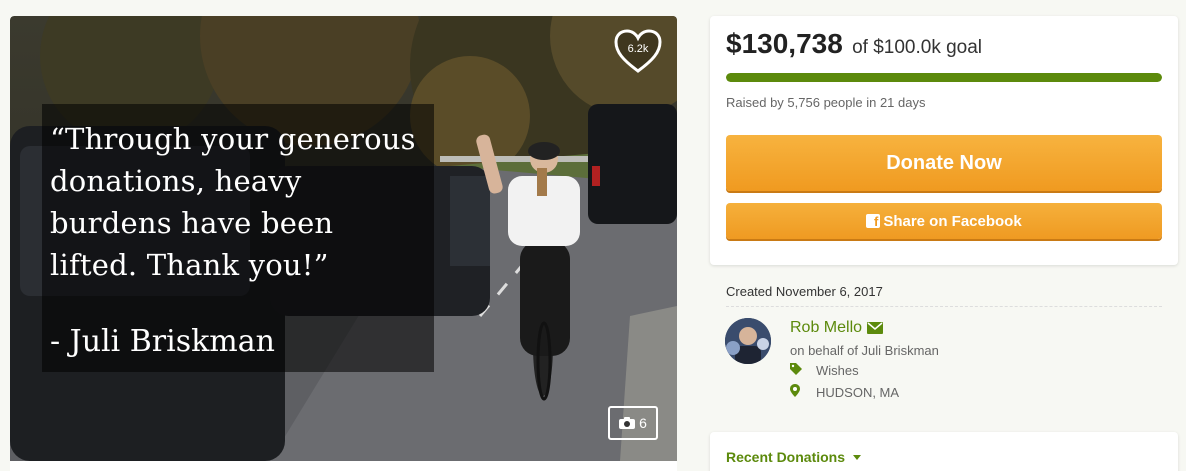 Image resolution: width=1186 pixels, height=471 pixels. What do you see at coordinates (176, 181) in the screenshot?
I see `quote-line: donations, heavy` at bounding box center [176, 181].